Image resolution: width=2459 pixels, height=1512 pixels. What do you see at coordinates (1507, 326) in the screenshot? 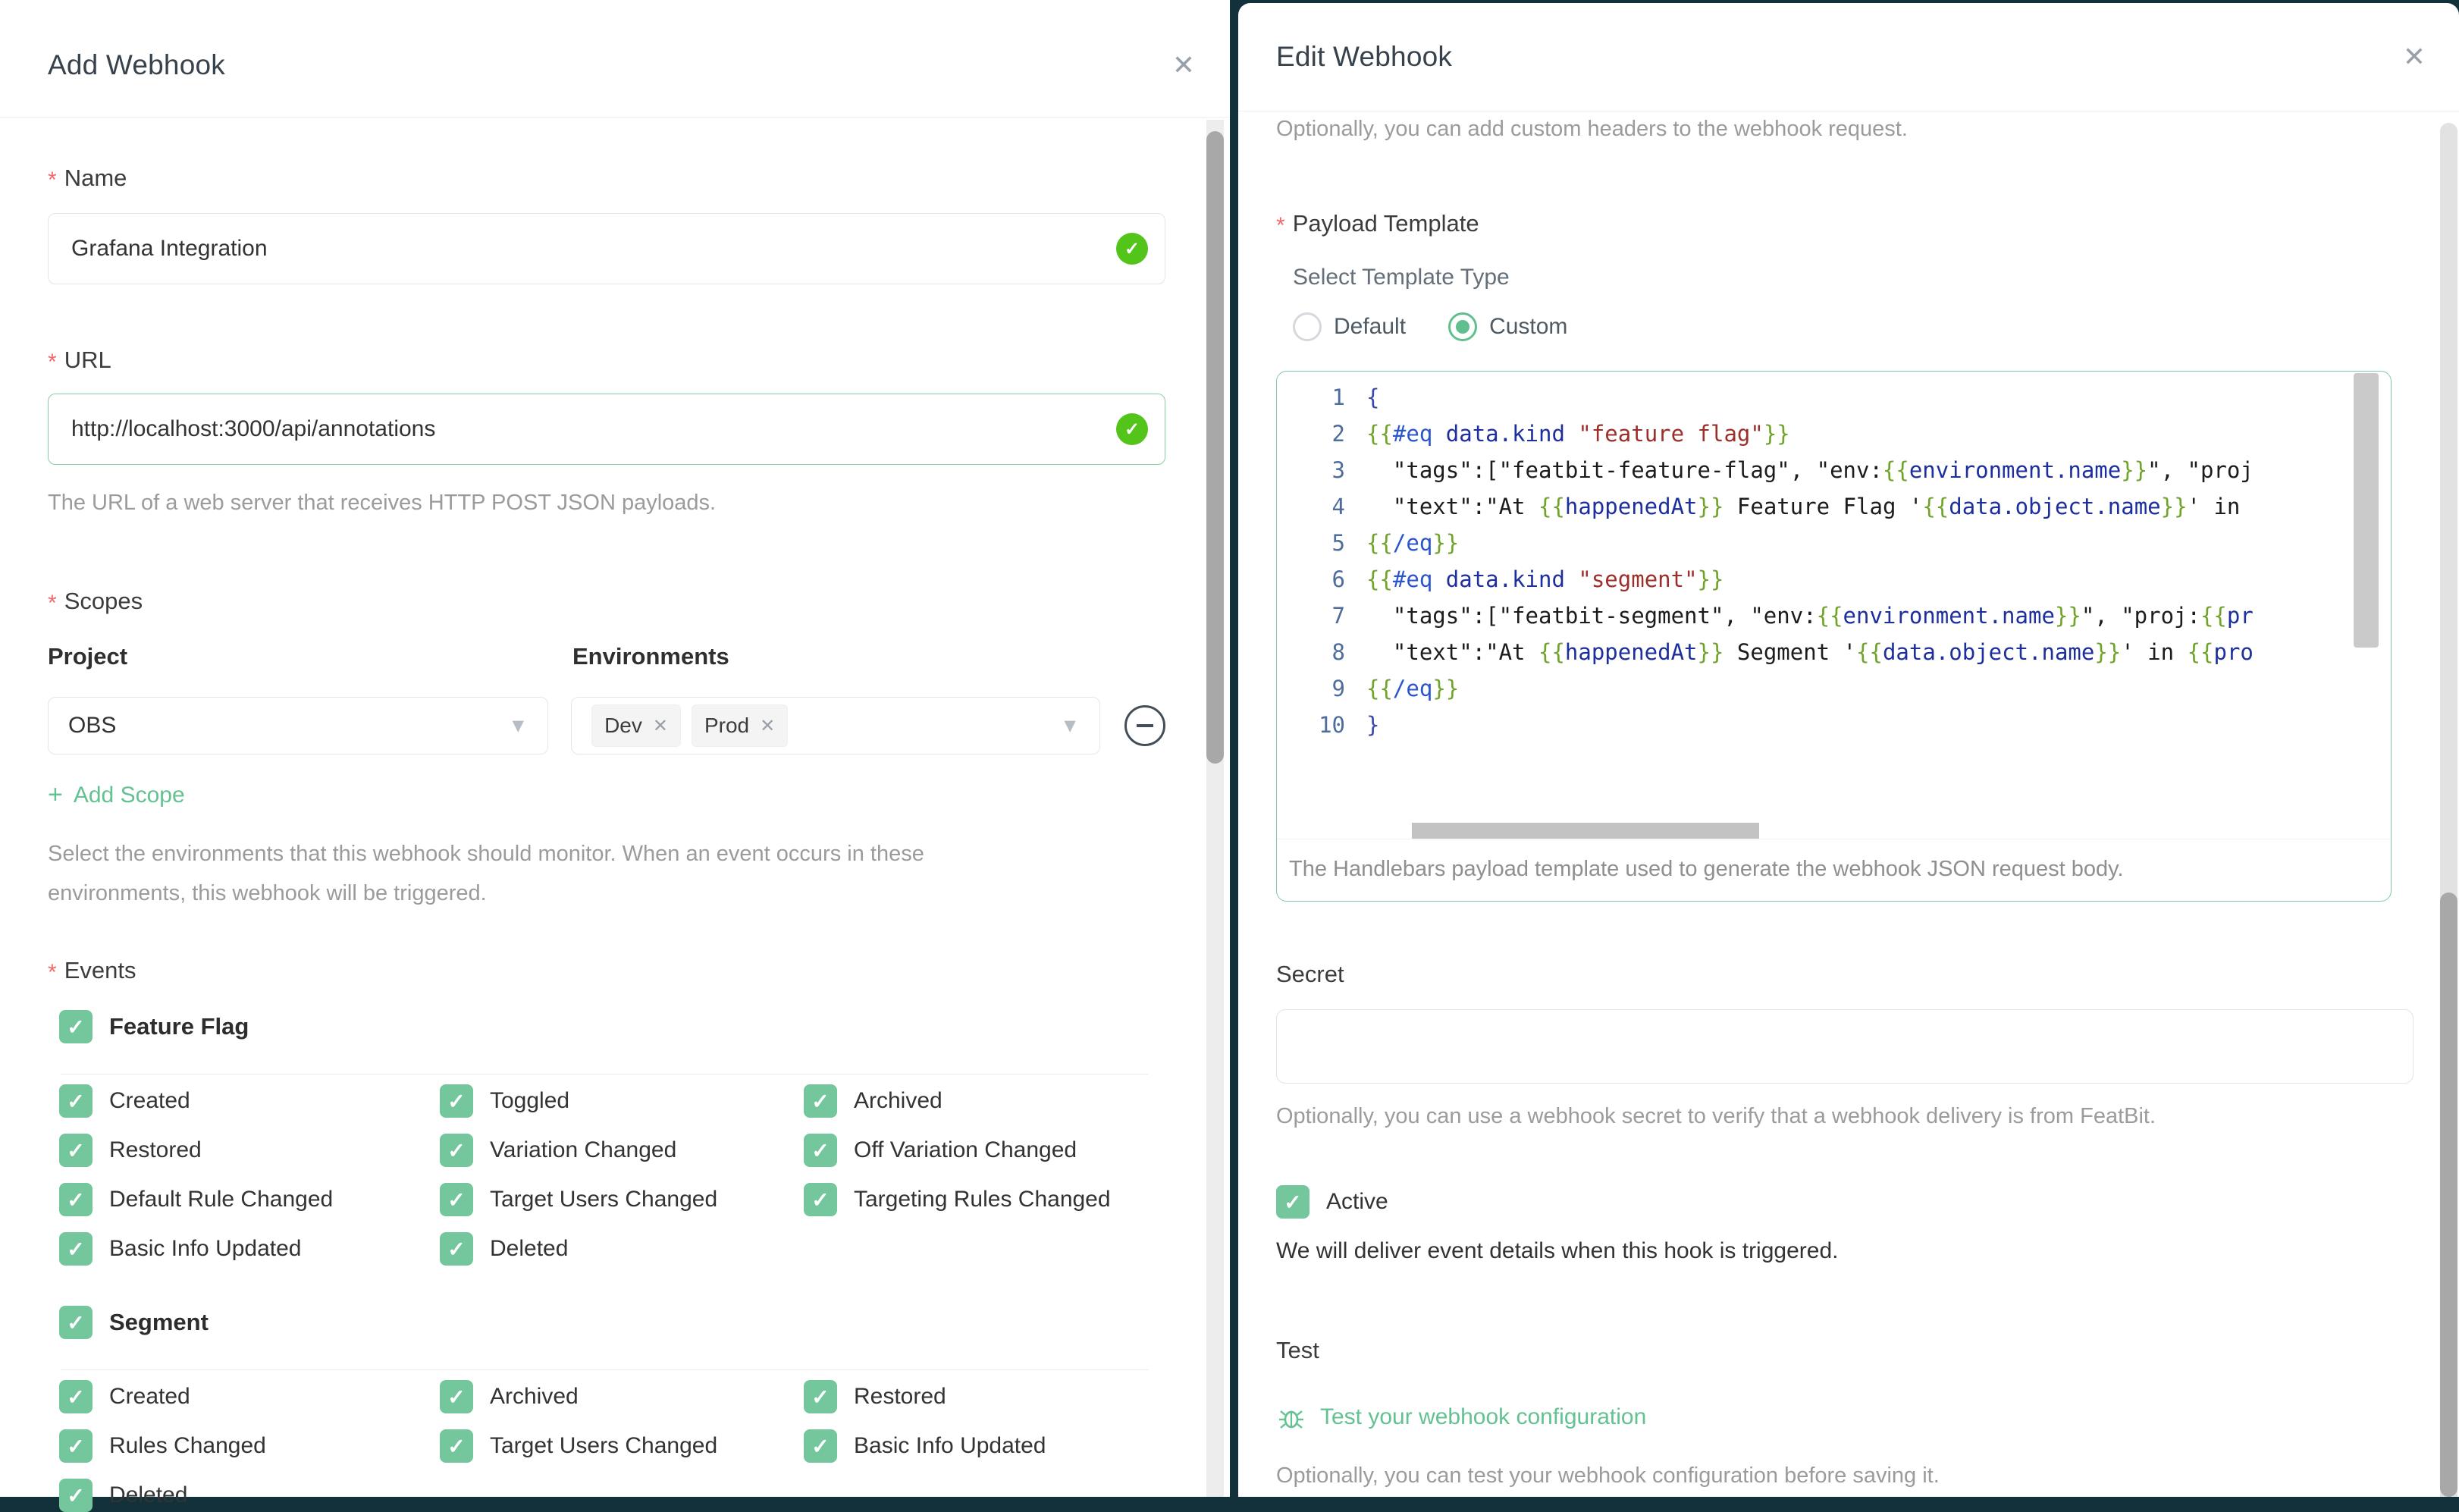
I see `template-type-radio-custom: Custom` at bounding box center [1507, 326].